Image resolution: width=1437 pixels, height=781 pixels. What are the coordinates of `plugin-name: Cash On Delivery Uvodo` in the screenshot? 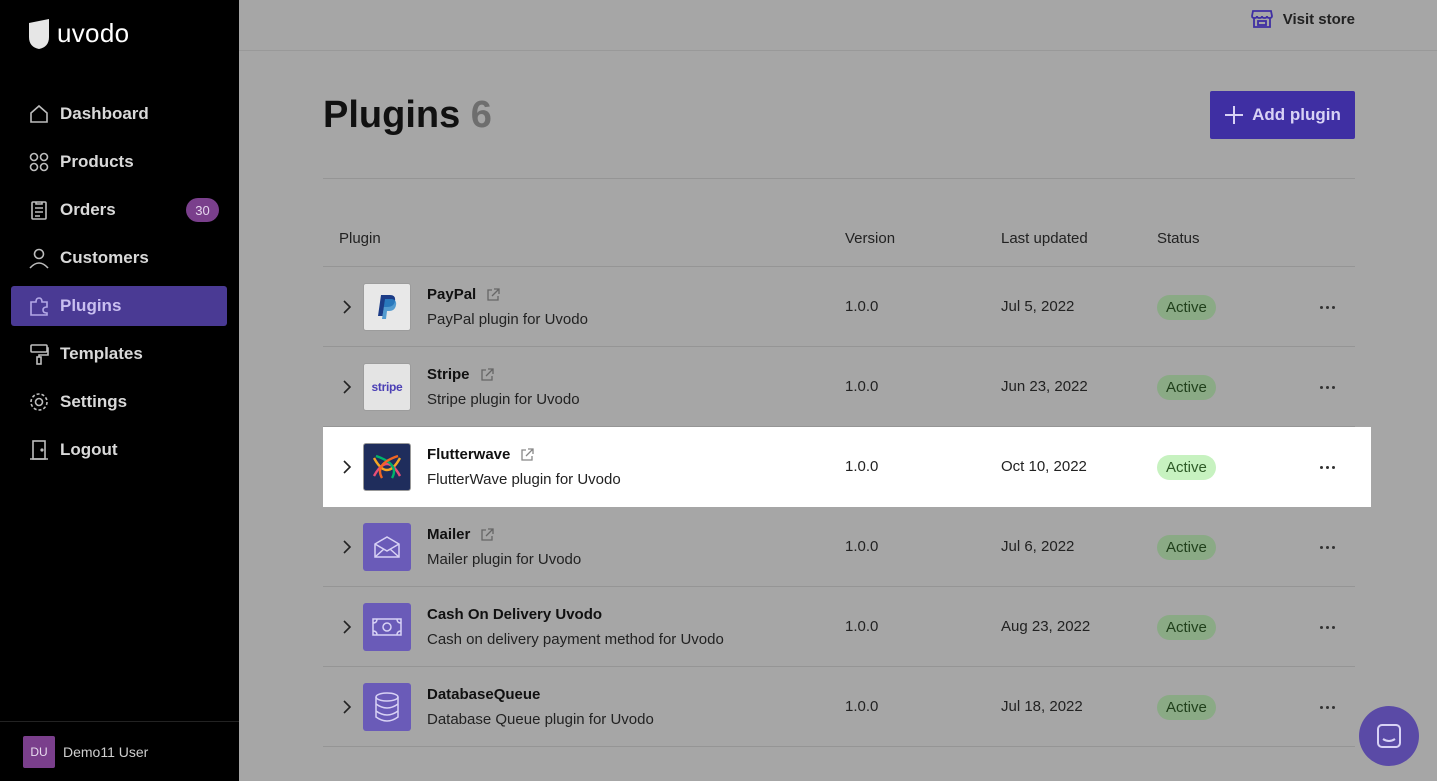 It's located at (514, 614).